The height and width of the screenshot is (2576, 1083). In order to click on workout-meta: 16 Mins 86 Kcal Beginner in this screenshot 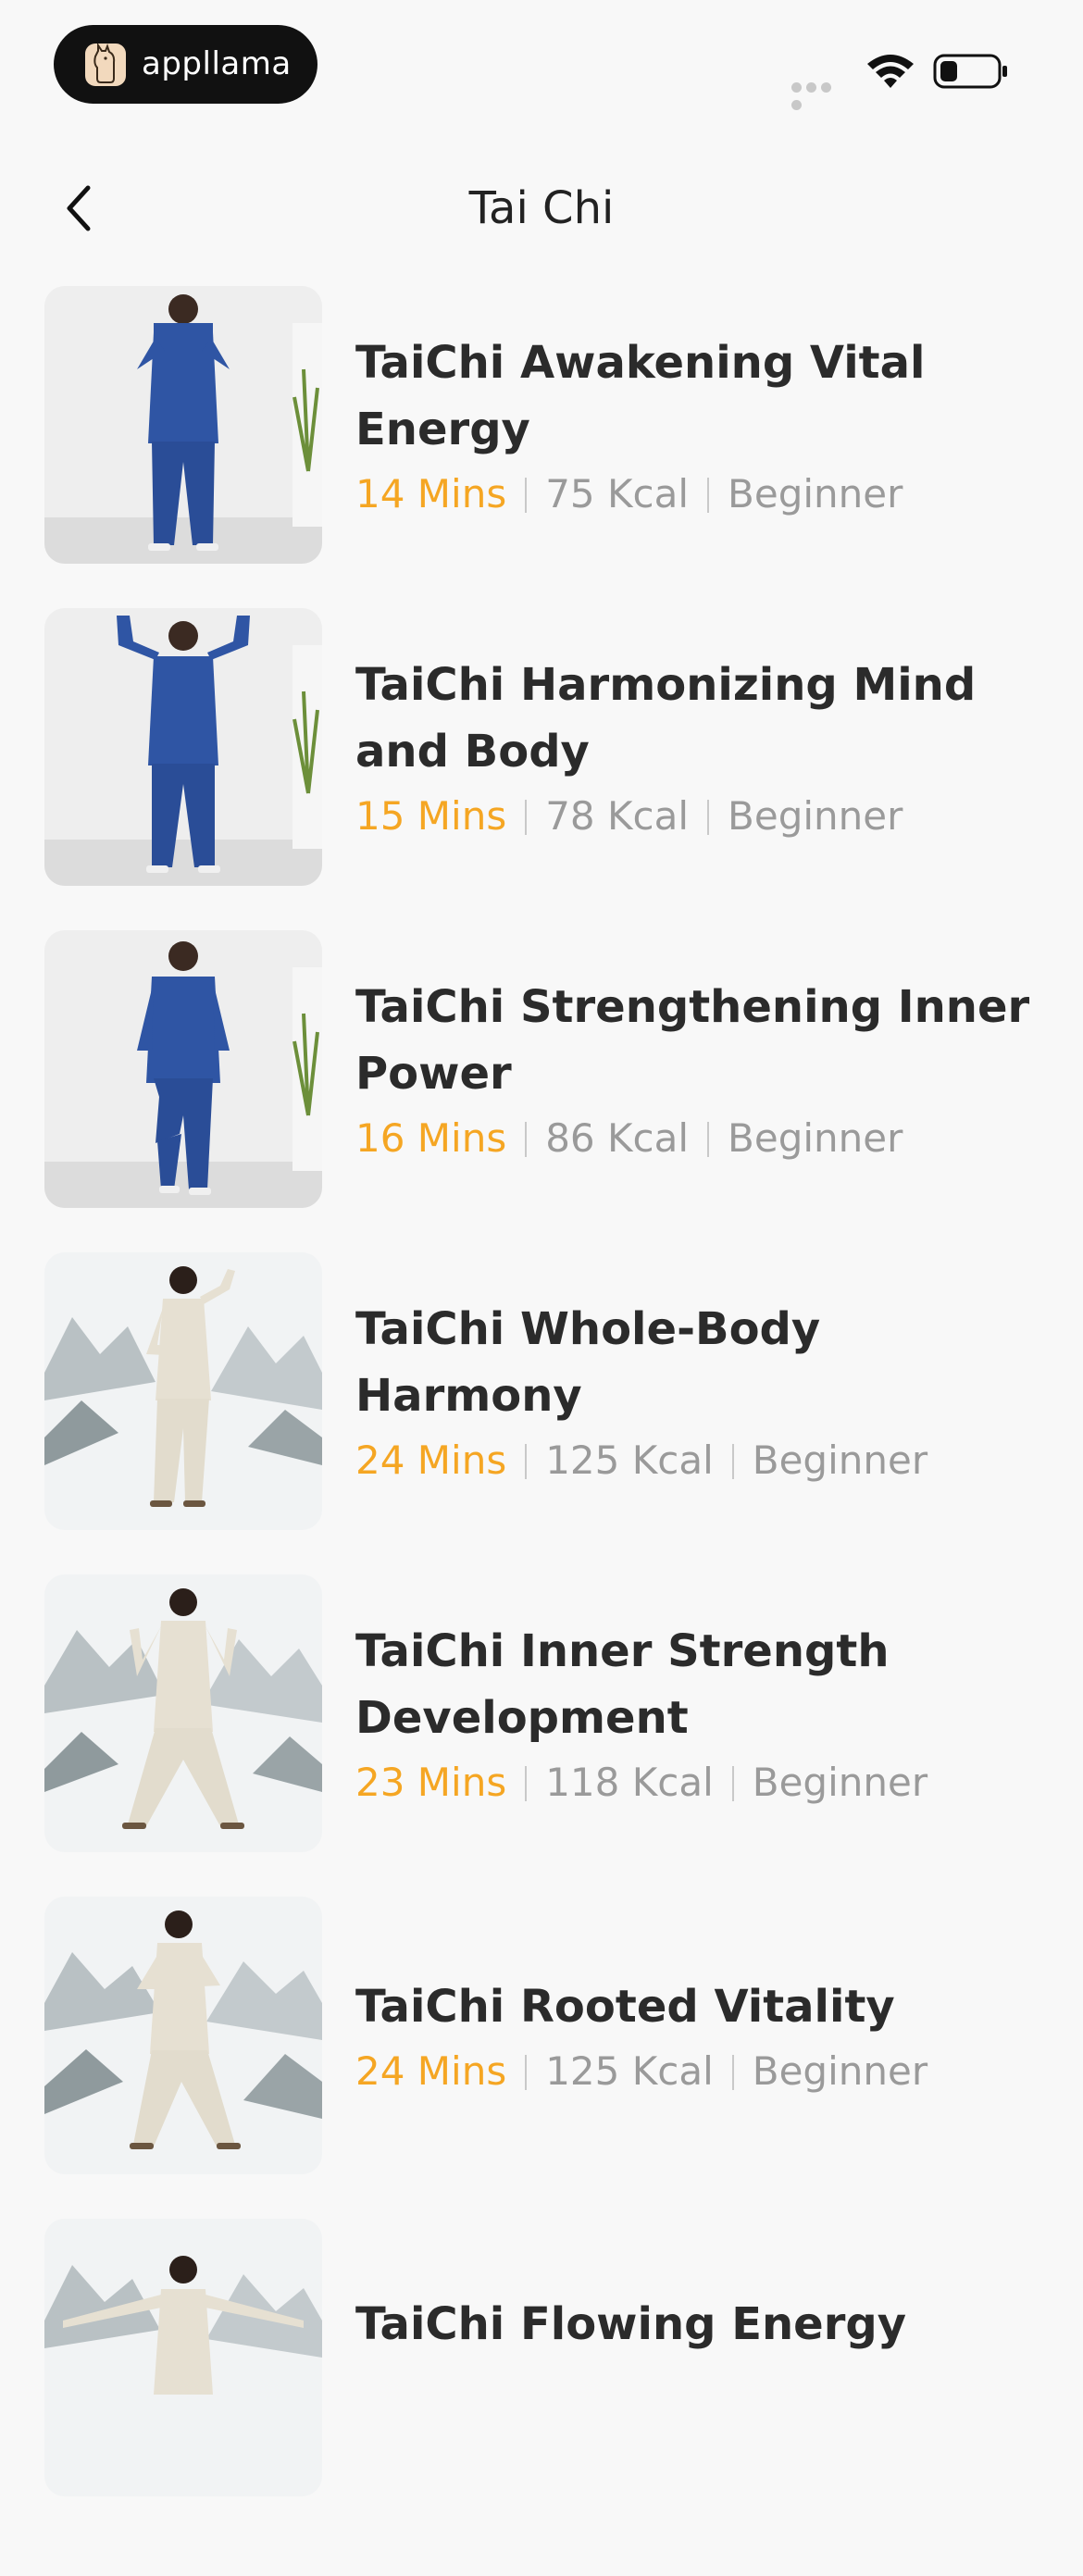, I will do `click(697, 1138)`.